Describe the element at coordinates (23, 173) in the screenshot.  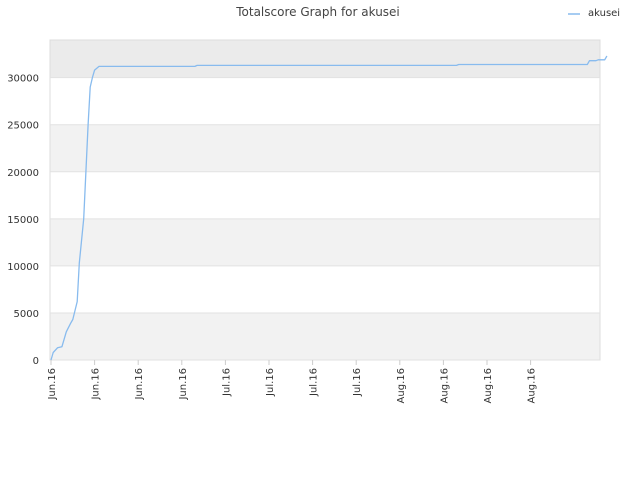
I see `y-tick-label: 20000` at that location.